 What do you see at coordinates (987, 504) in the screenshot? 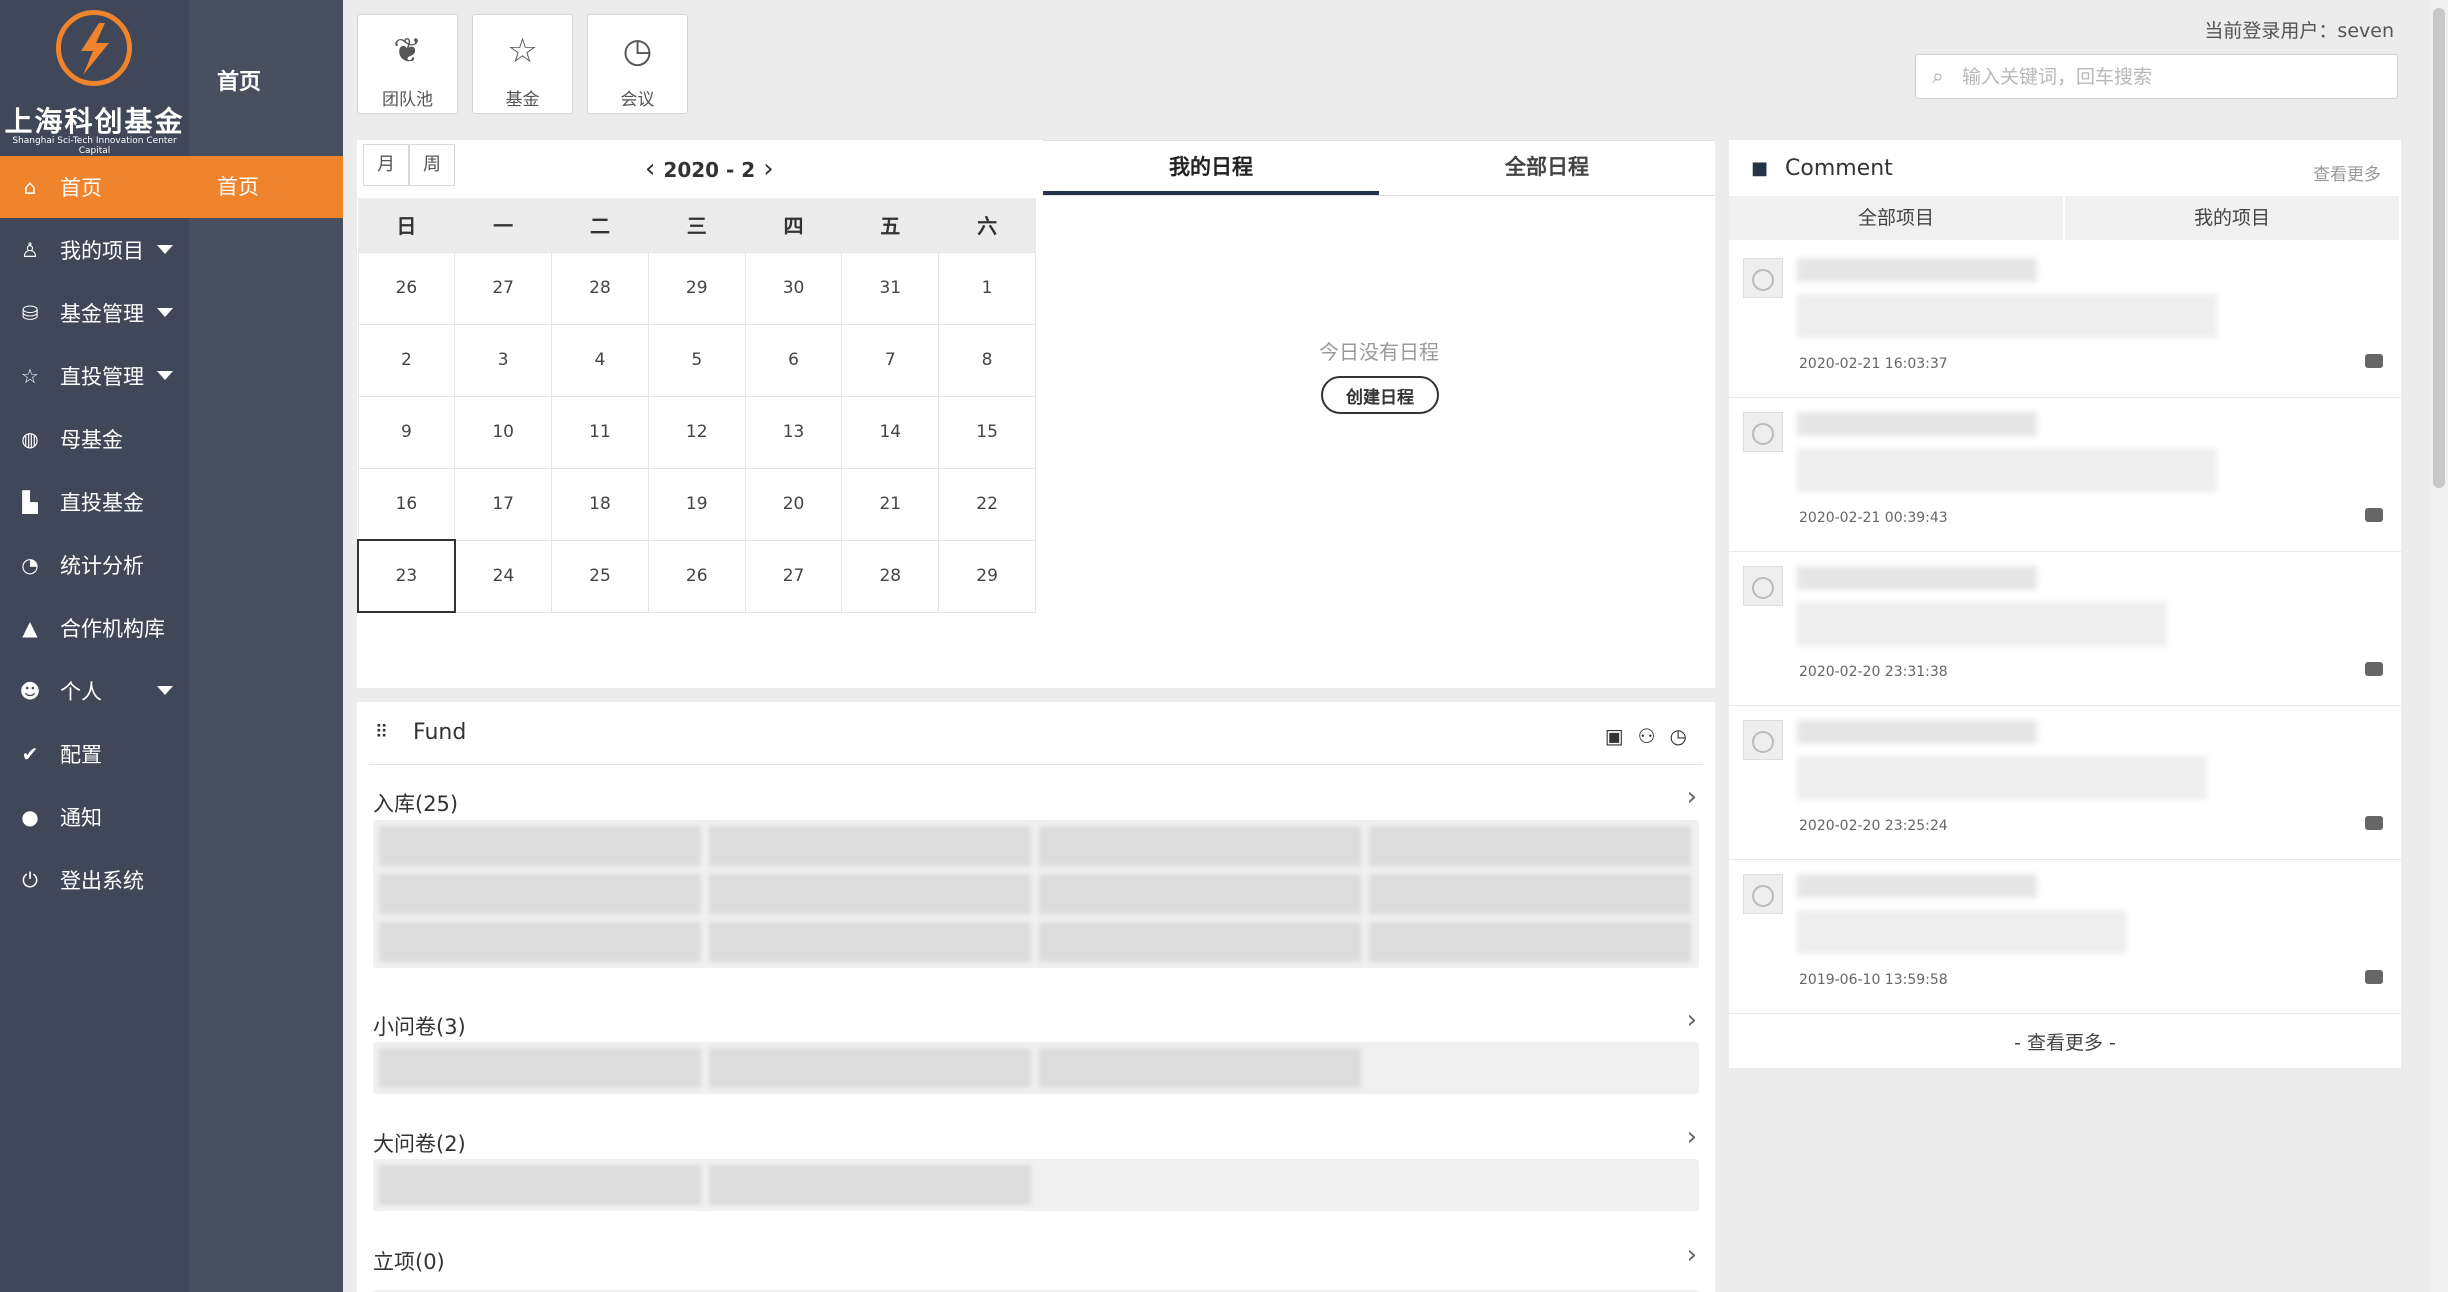
I see `calendar-day: 22` at bounding box center [987, 504].